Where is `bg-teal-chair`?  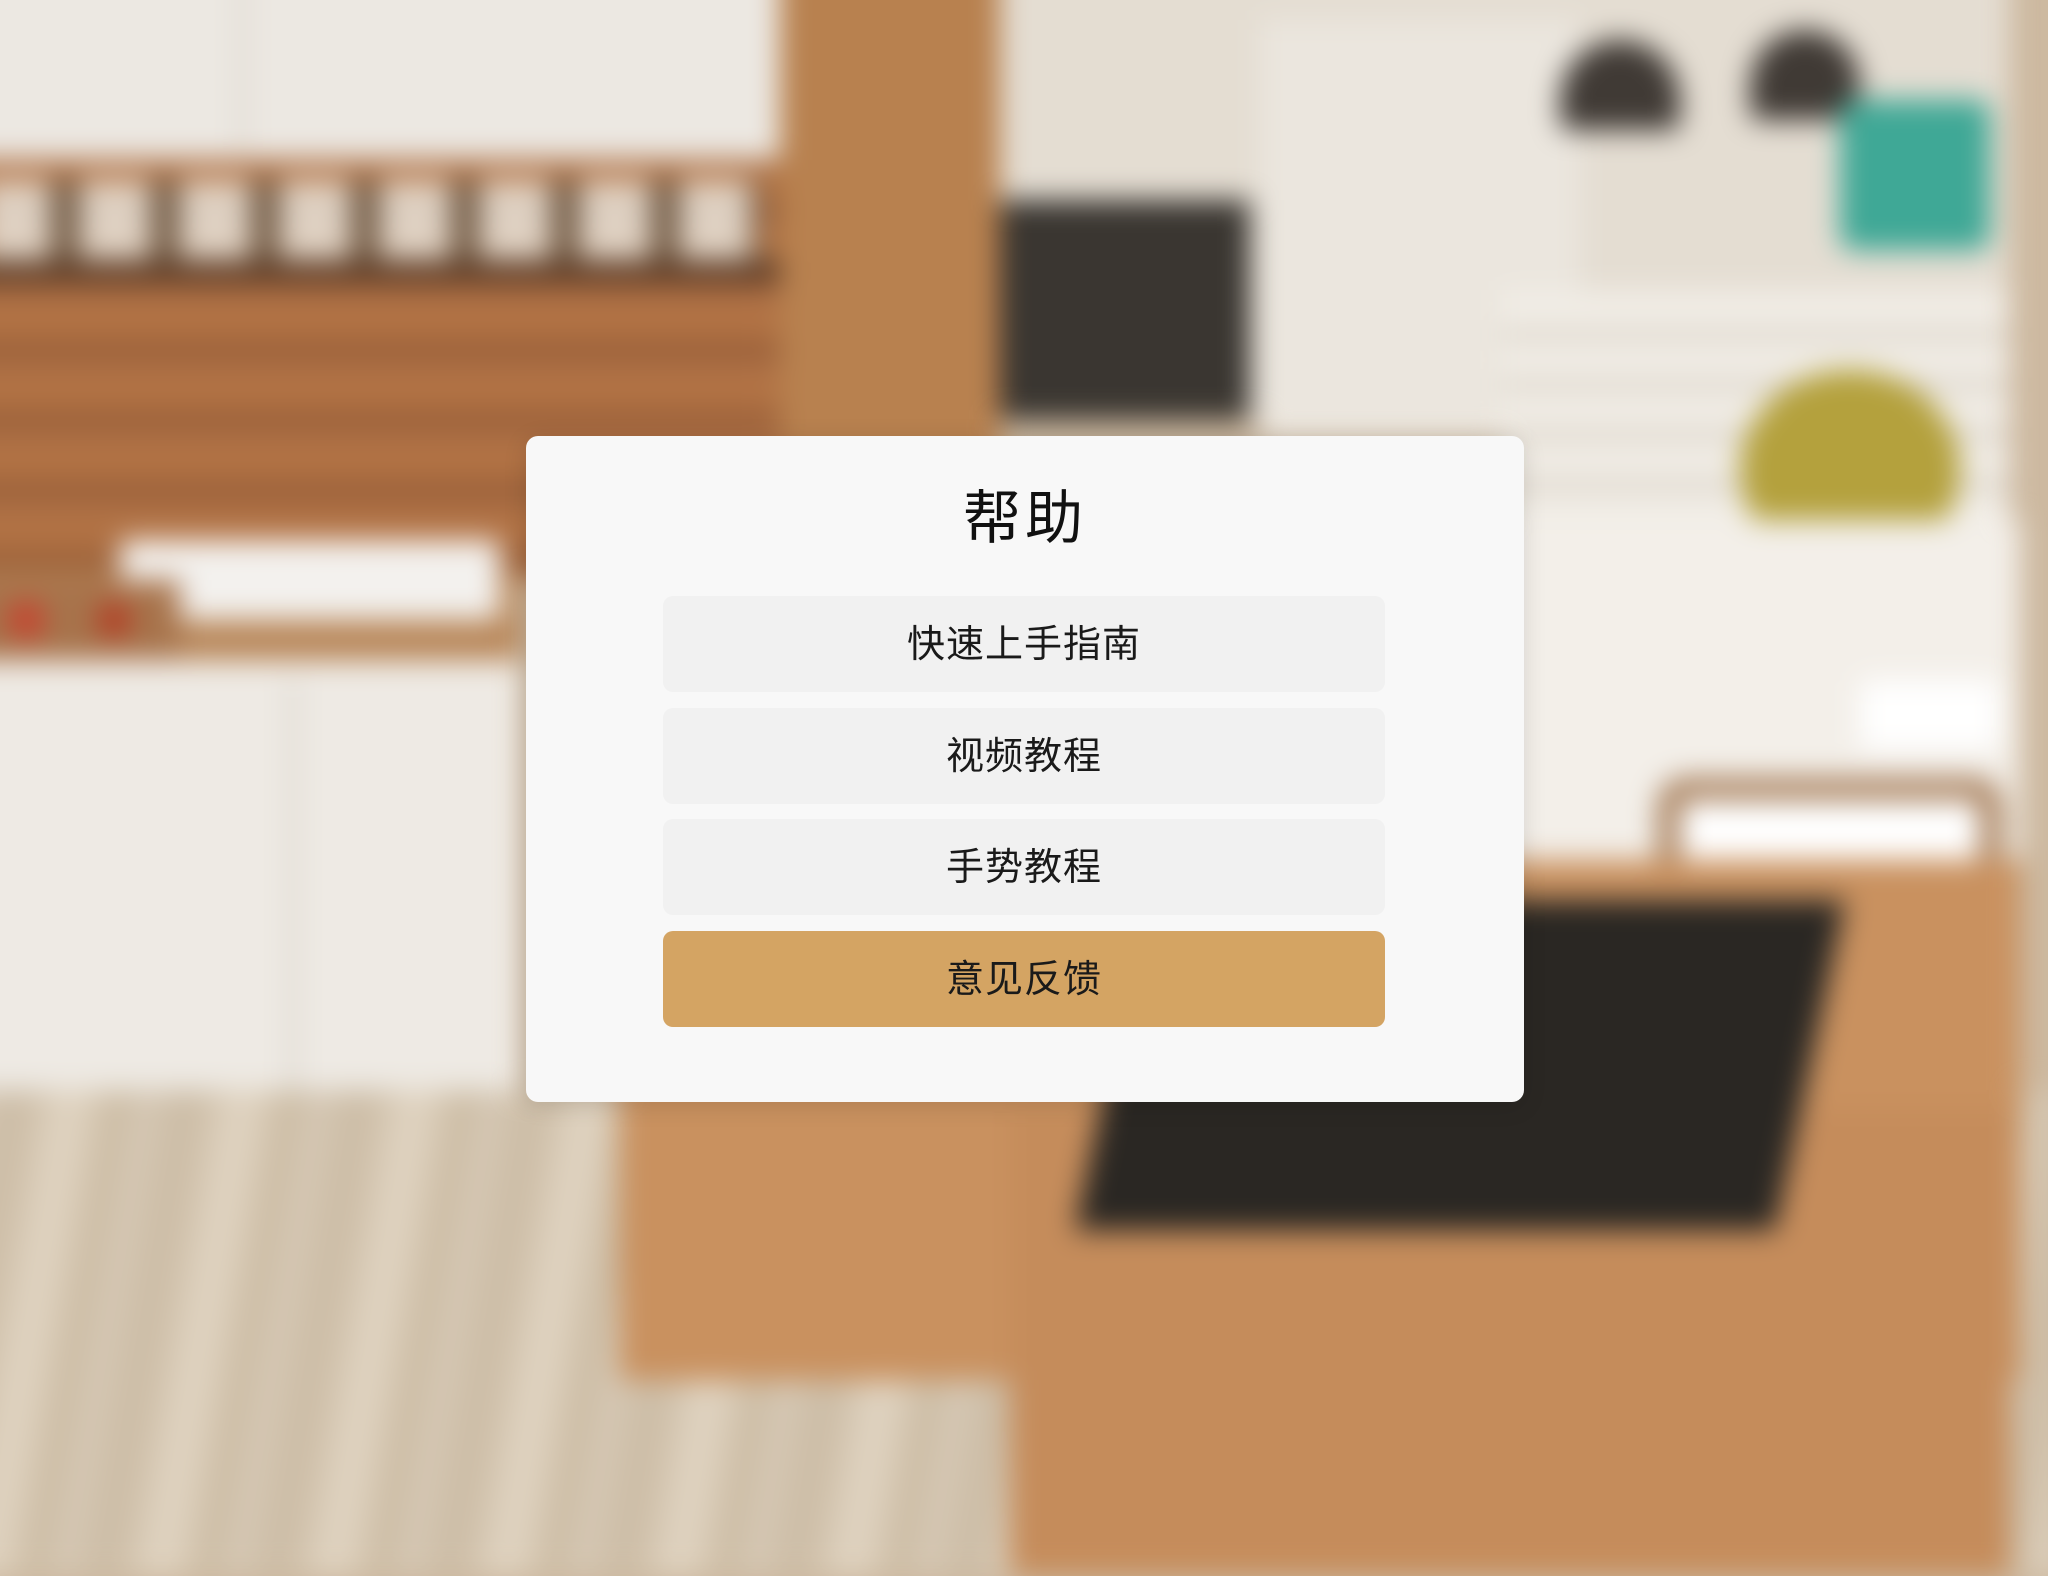
bg-teal-chair is located at coordinates (1915, 175).